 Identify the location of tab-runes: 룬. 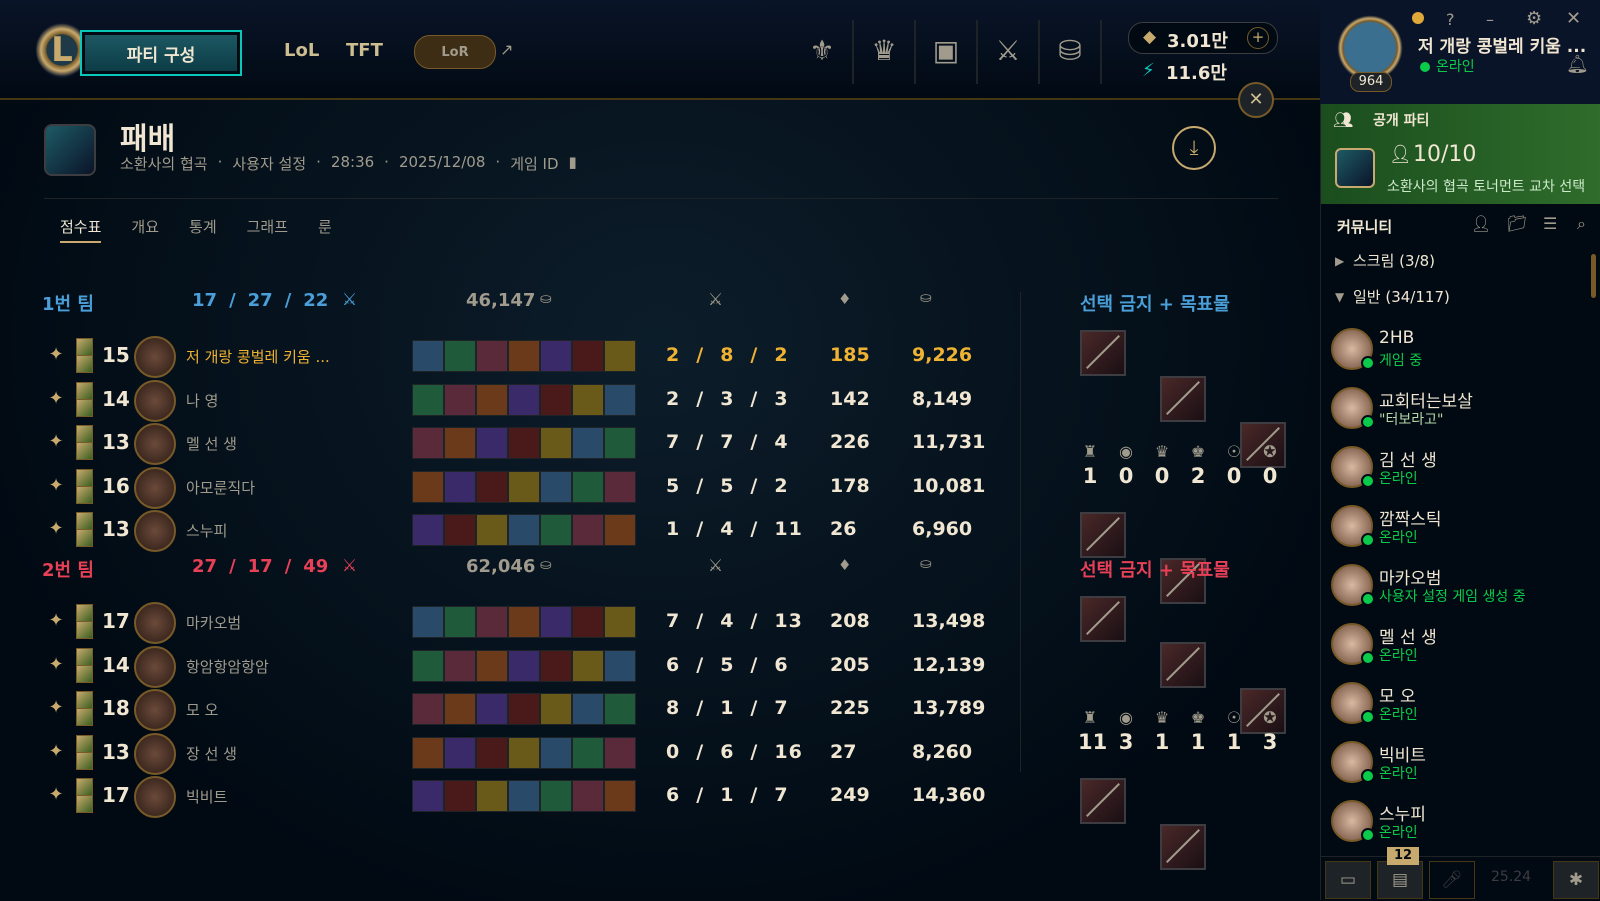
(325, 229).